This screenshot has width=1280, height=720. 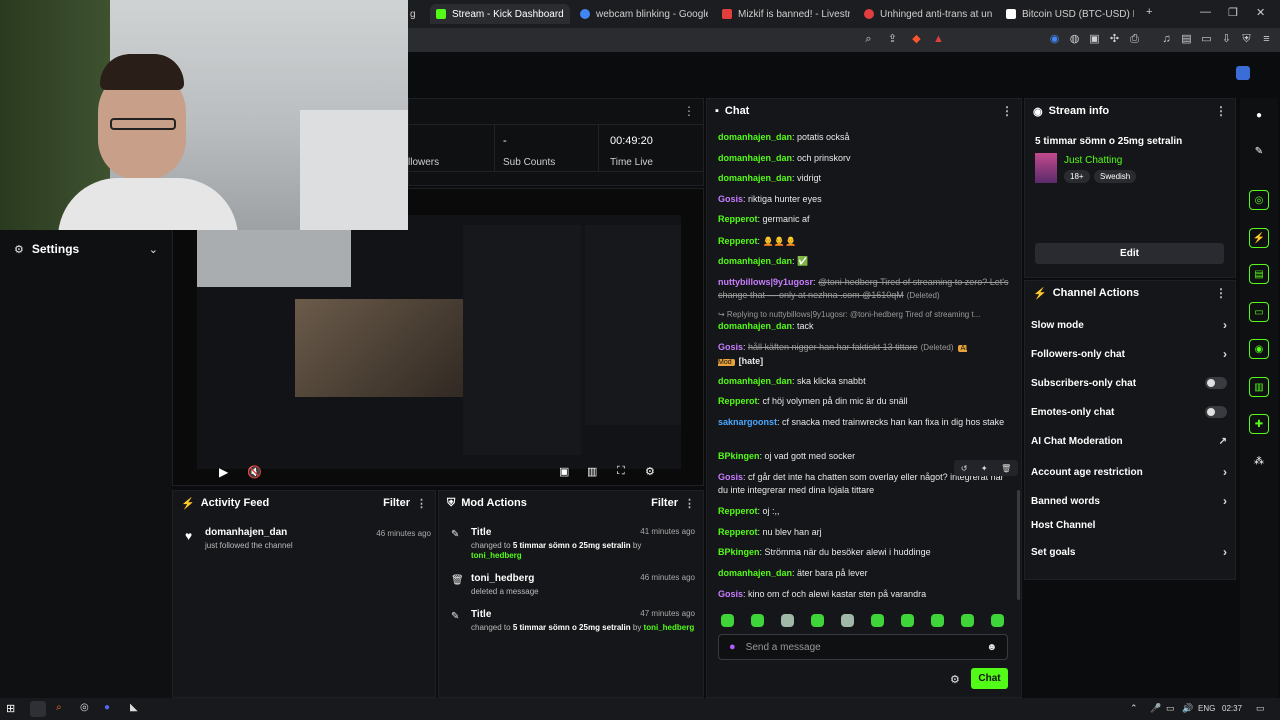 What do you see at coordinates (1216, 383) in the screenshot?
I see `toggle-switch` at bounding box center [1216, 383].